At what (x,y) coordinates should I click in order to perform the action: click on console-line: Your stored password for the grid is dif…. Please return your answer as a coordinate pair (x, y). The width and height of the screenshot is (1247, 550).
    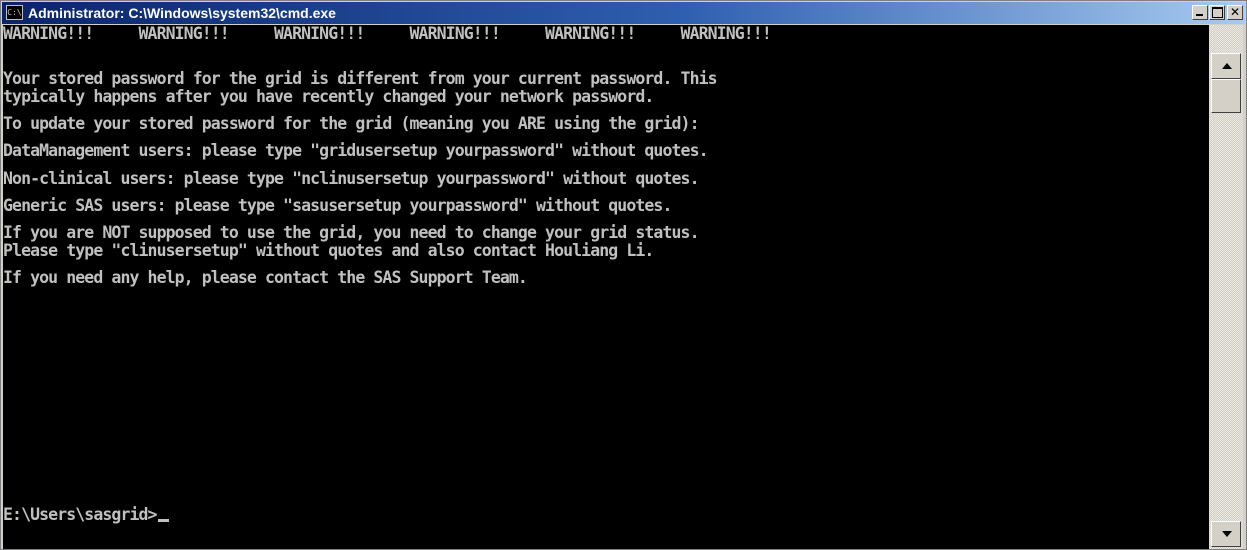
    Looking at the image, I should click on (360, 79).